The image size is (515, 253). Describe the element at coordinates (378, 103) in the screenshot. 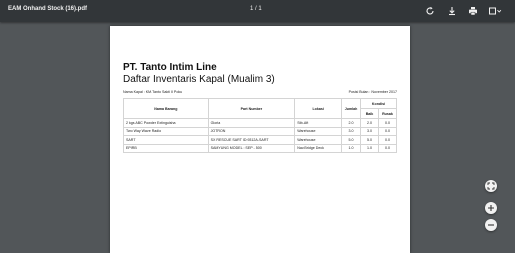

I see `header-condition: Kondisi` at that location.